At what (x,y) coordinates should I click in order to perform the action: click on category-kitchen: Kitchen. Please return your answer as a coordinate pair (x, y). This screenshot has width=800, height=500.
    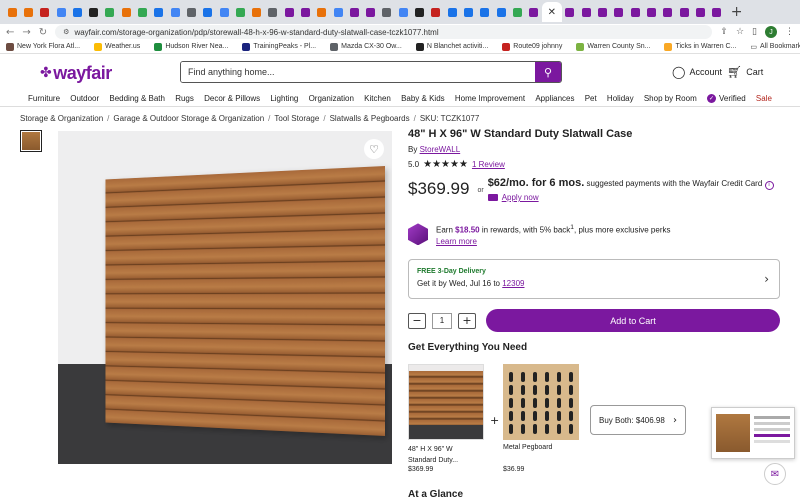
    Looking at the image, I should click on (377, 98).